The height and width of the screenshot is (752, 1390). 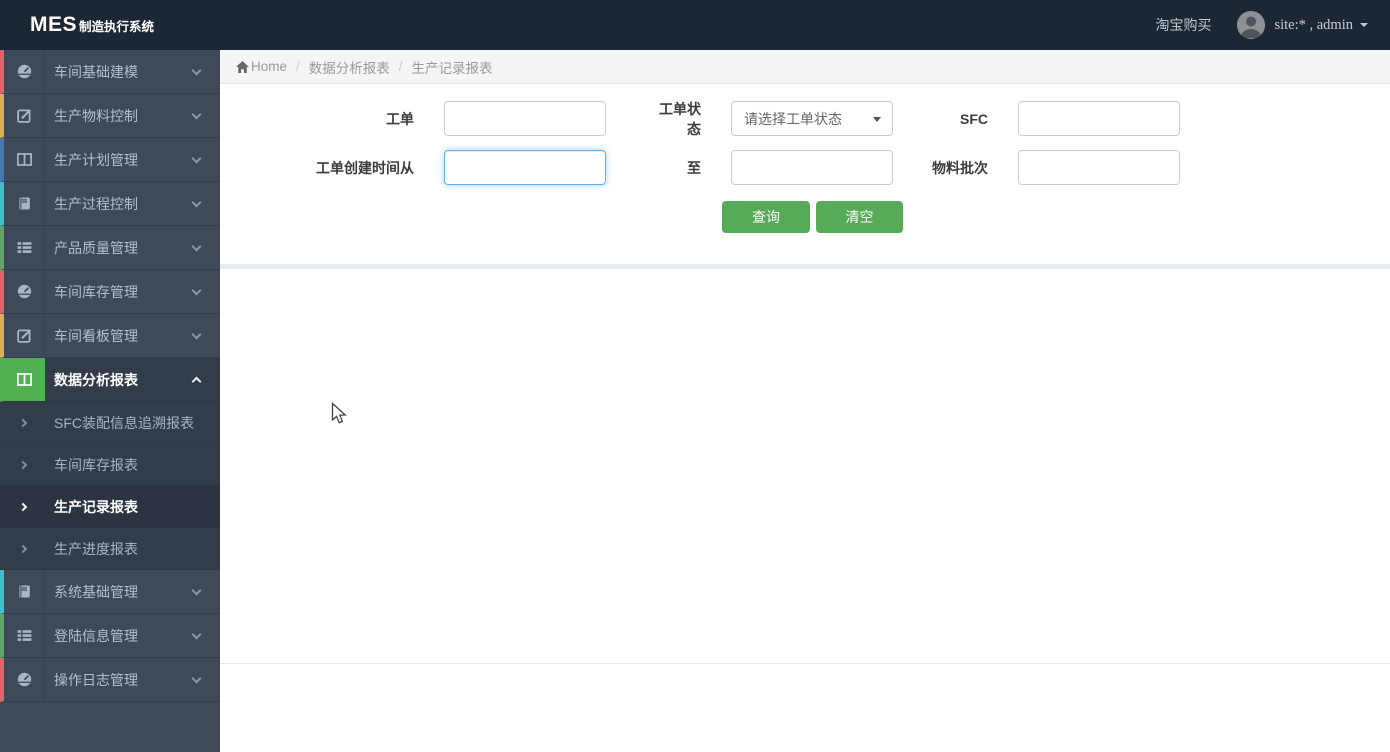 I want to click on query-button: 查询, so click(x=766, y=217).